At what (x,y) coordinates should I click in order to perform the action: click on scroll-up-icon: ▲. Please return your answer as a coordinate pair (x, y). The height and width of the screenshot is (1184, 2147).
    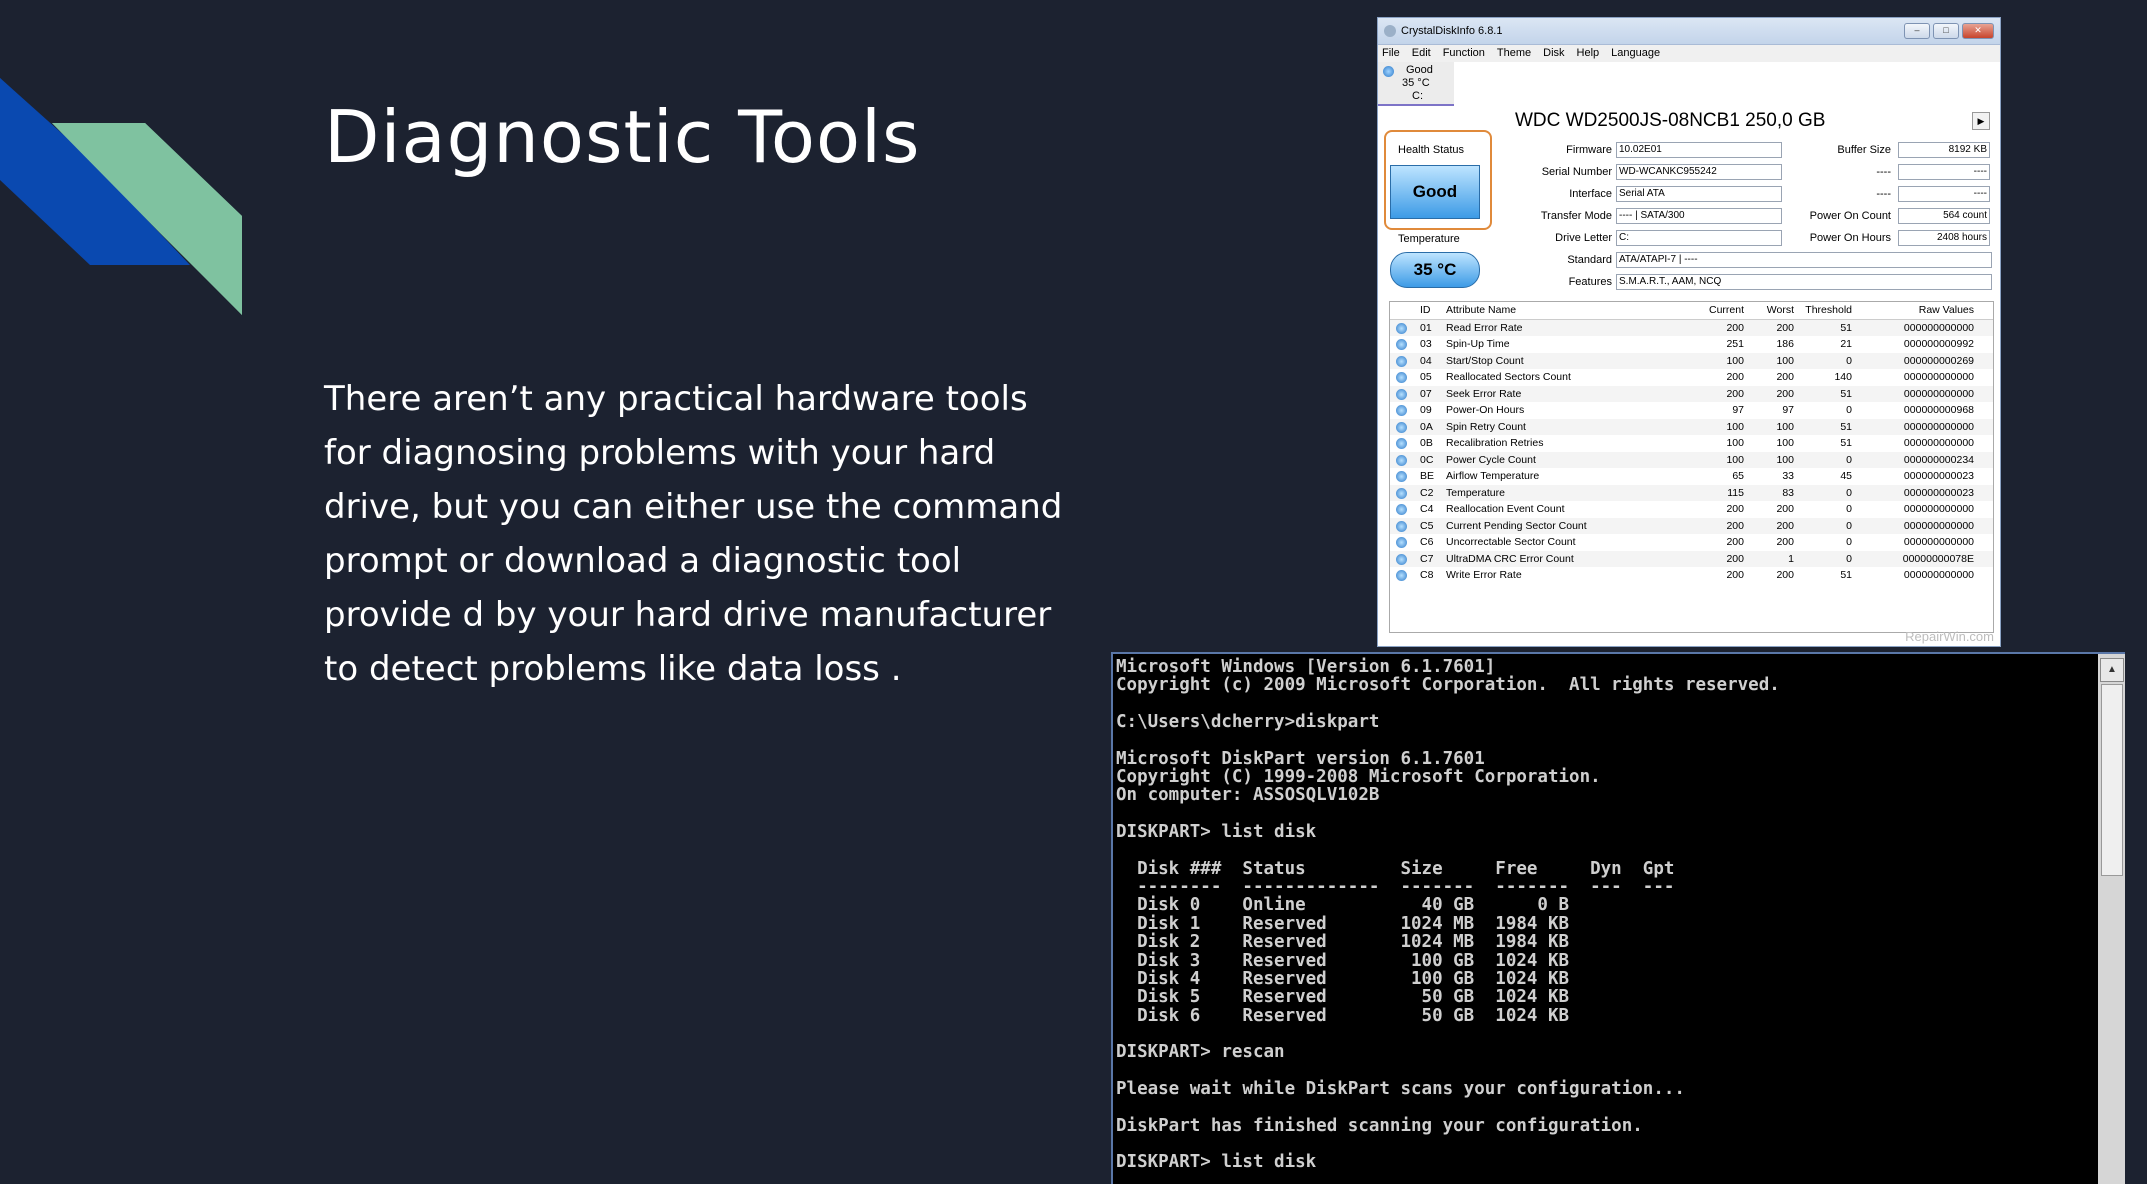
    Looking at the image, I should click on (2112, 670).